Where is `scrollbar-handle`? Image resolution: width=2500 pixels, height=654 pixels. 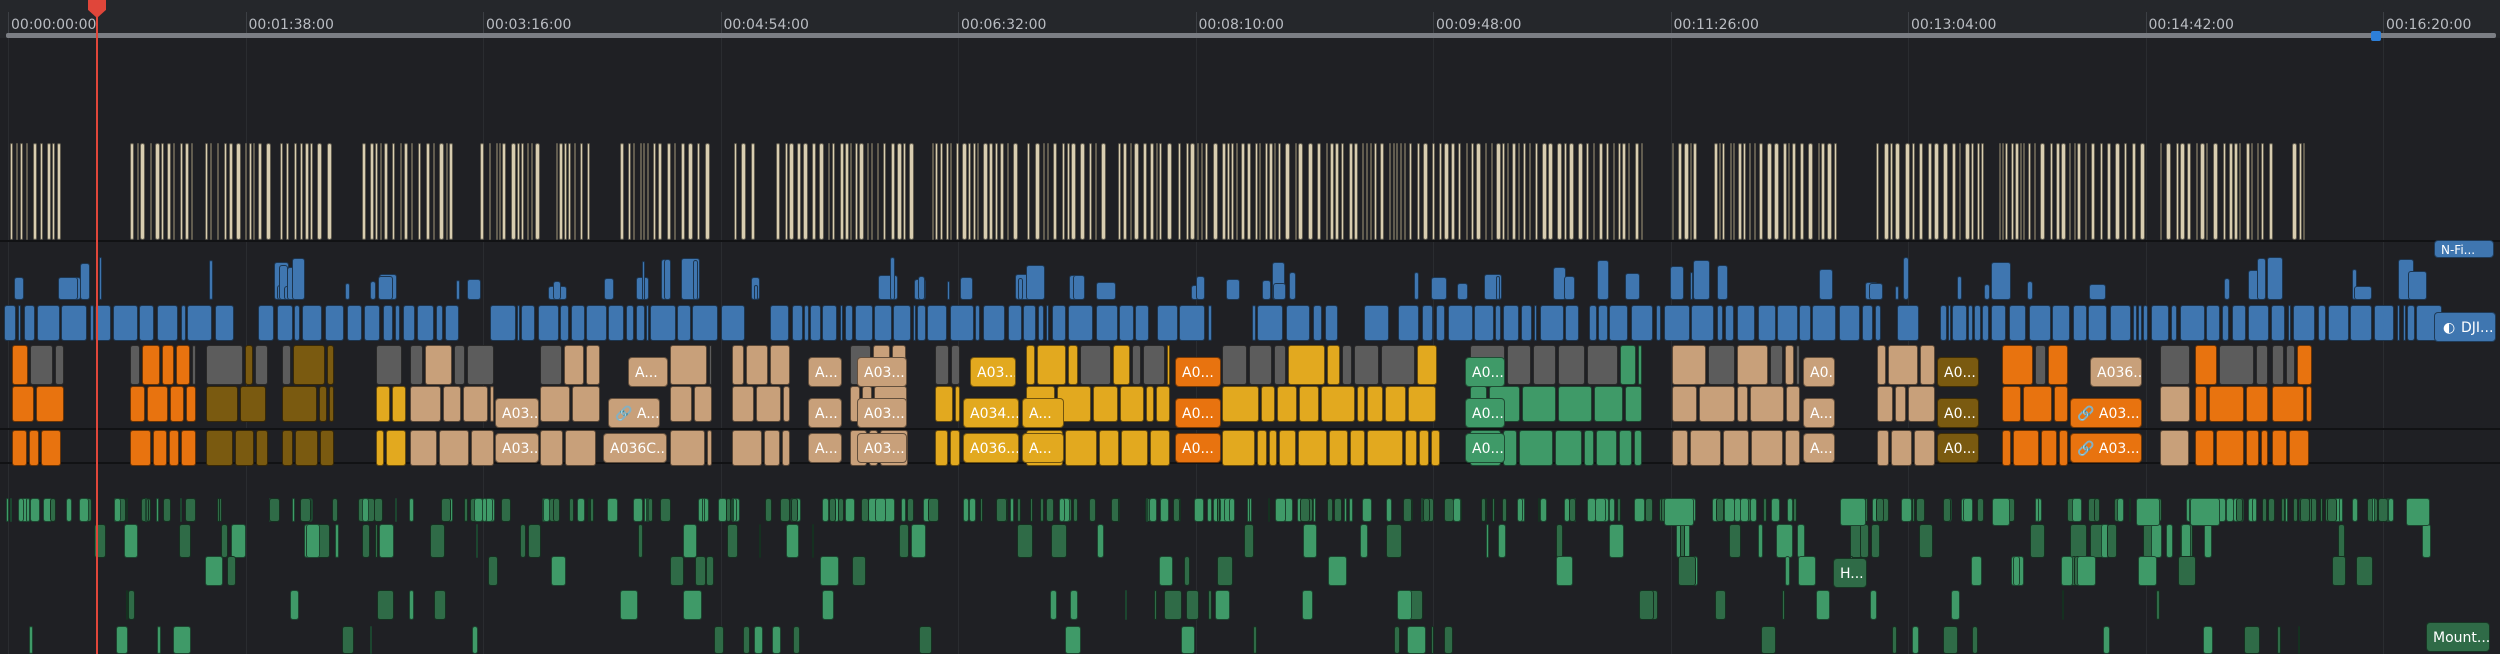 scrollbar-handle is located at coordinates (2376, 36).